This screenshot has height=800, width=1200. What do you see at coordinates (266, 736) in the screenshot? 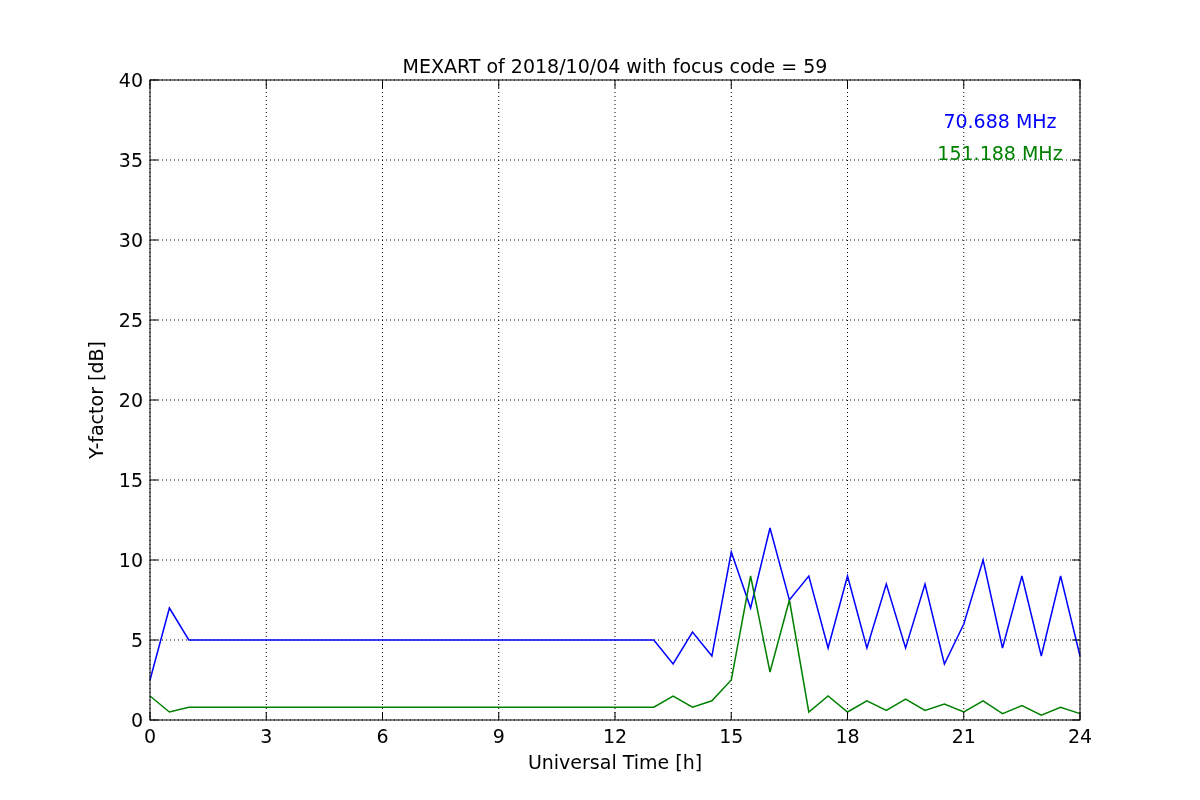
I see `x-tick-label: 3` at bounding box center [266, 736].